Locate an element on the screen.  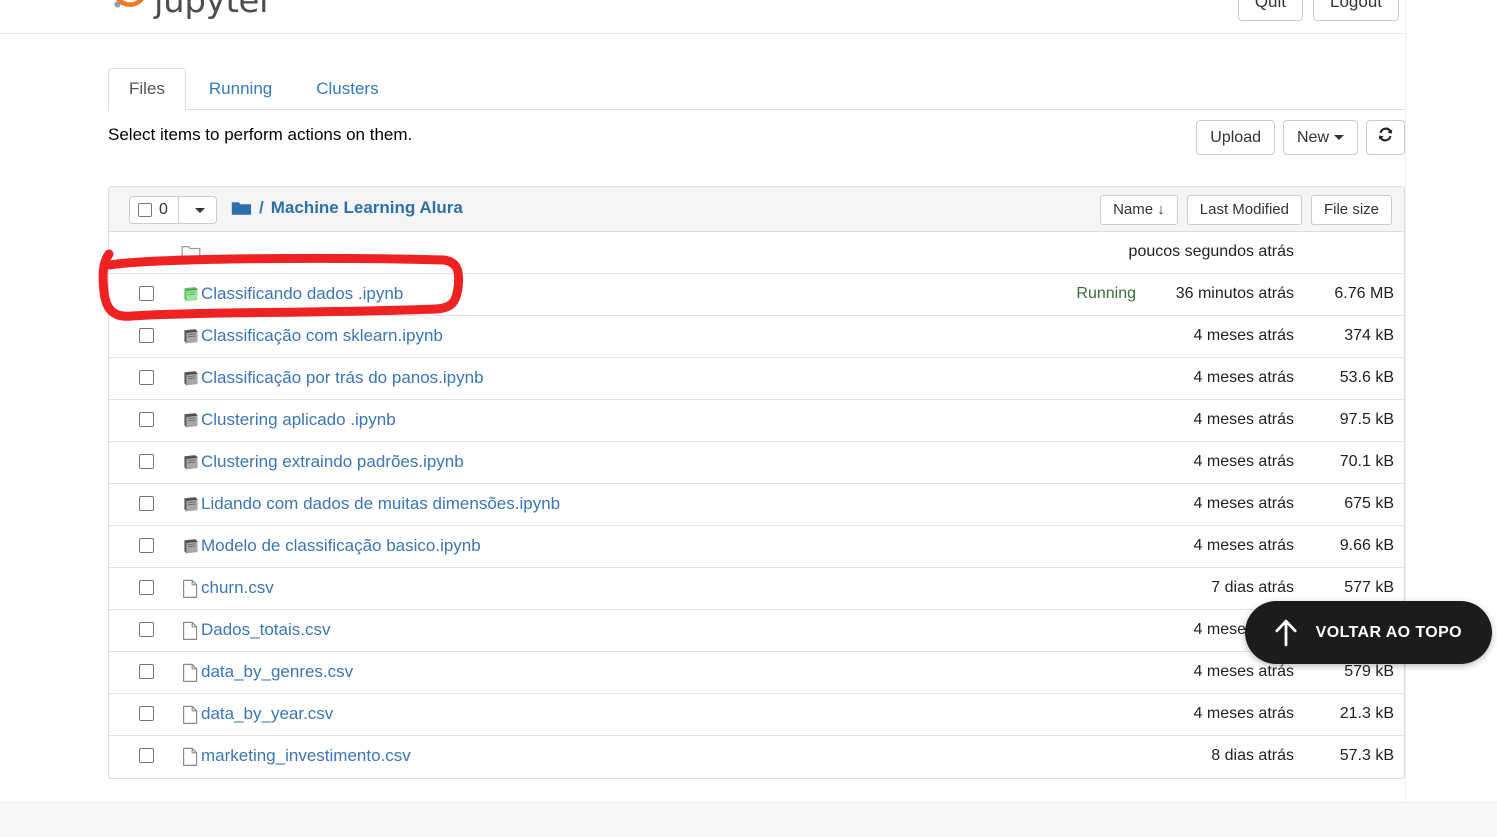
sort-name-label: Name is located at coordinates (1133, 209).